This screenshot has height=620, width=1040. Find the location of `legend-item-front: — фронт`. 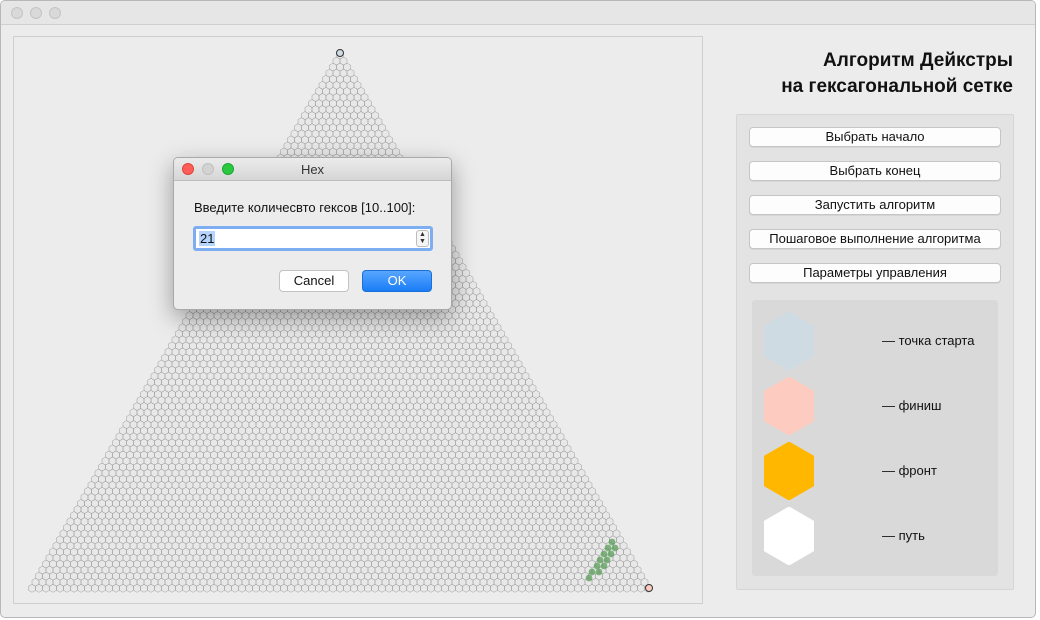

legend-item-front: — фронт is located at coordinates (875, 471).